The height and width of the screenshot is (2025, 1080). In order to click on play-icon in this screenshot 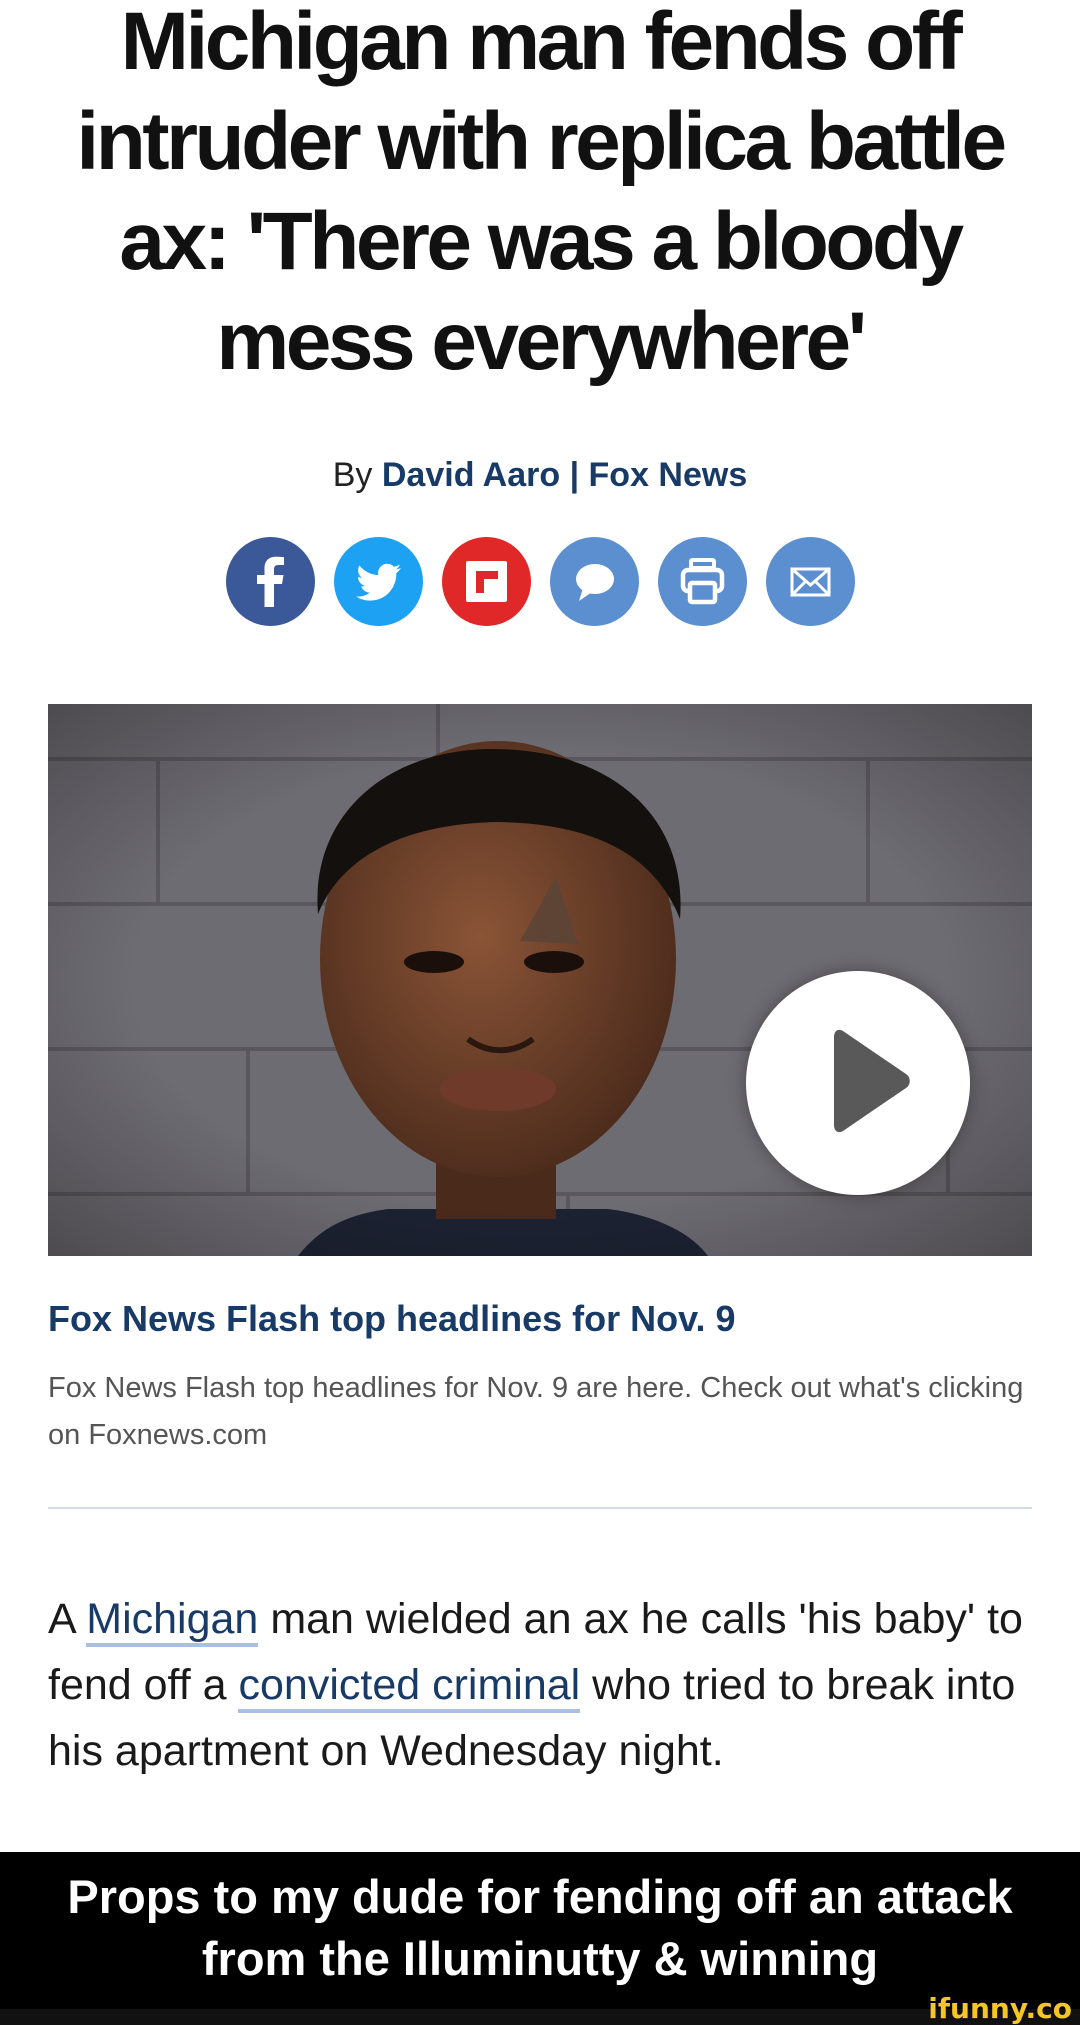, I will do `click(872, 1081)`.